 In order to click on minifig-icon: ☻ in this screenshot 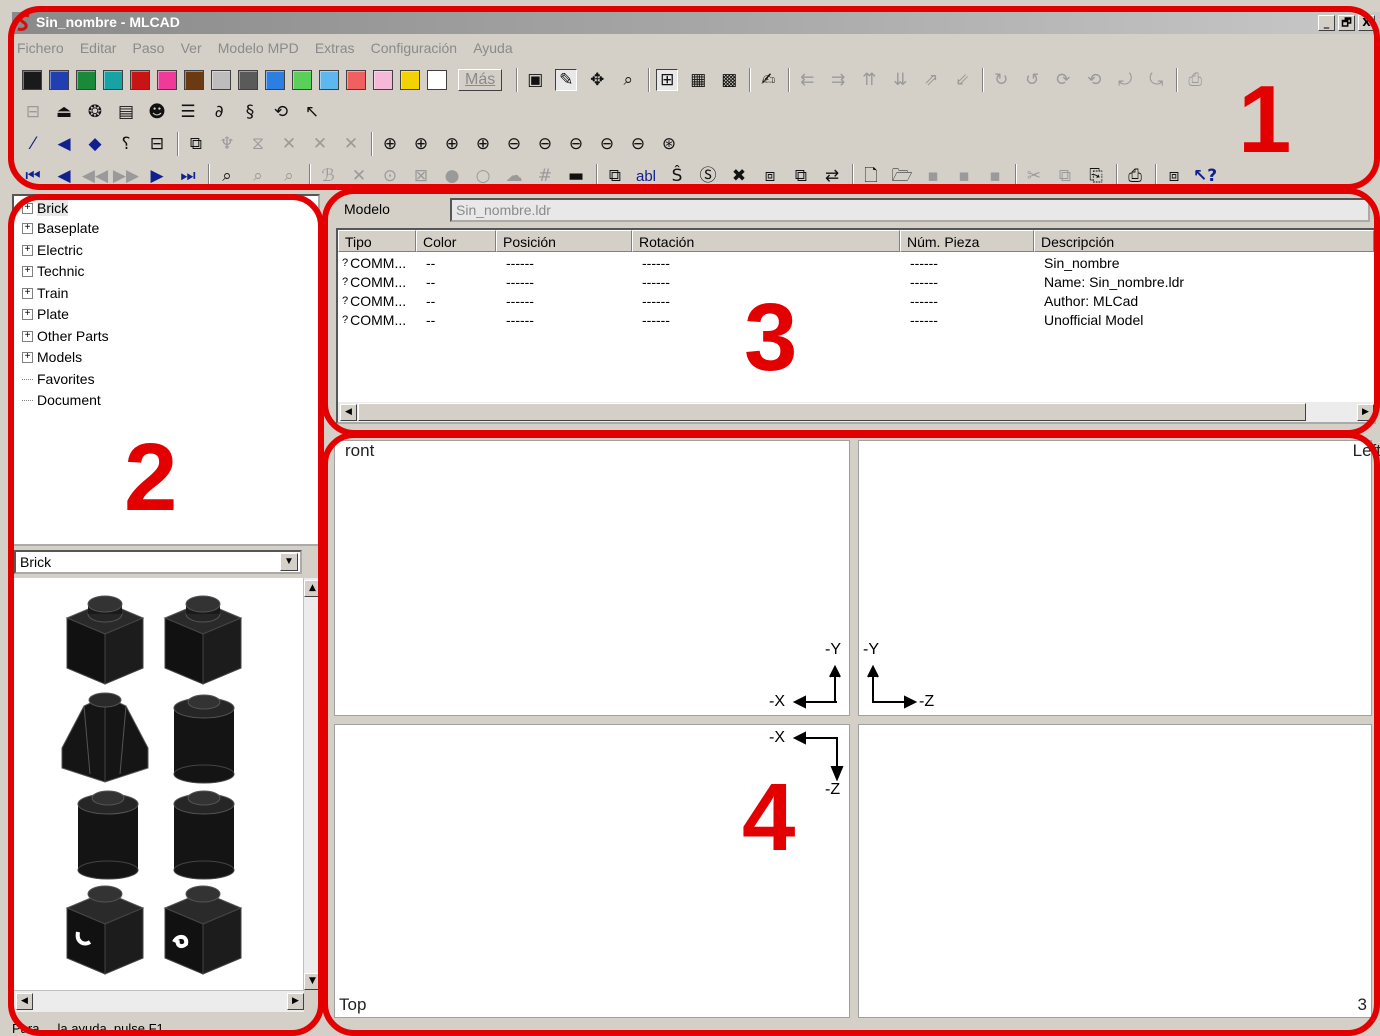, I will do `click(157, 112)`.